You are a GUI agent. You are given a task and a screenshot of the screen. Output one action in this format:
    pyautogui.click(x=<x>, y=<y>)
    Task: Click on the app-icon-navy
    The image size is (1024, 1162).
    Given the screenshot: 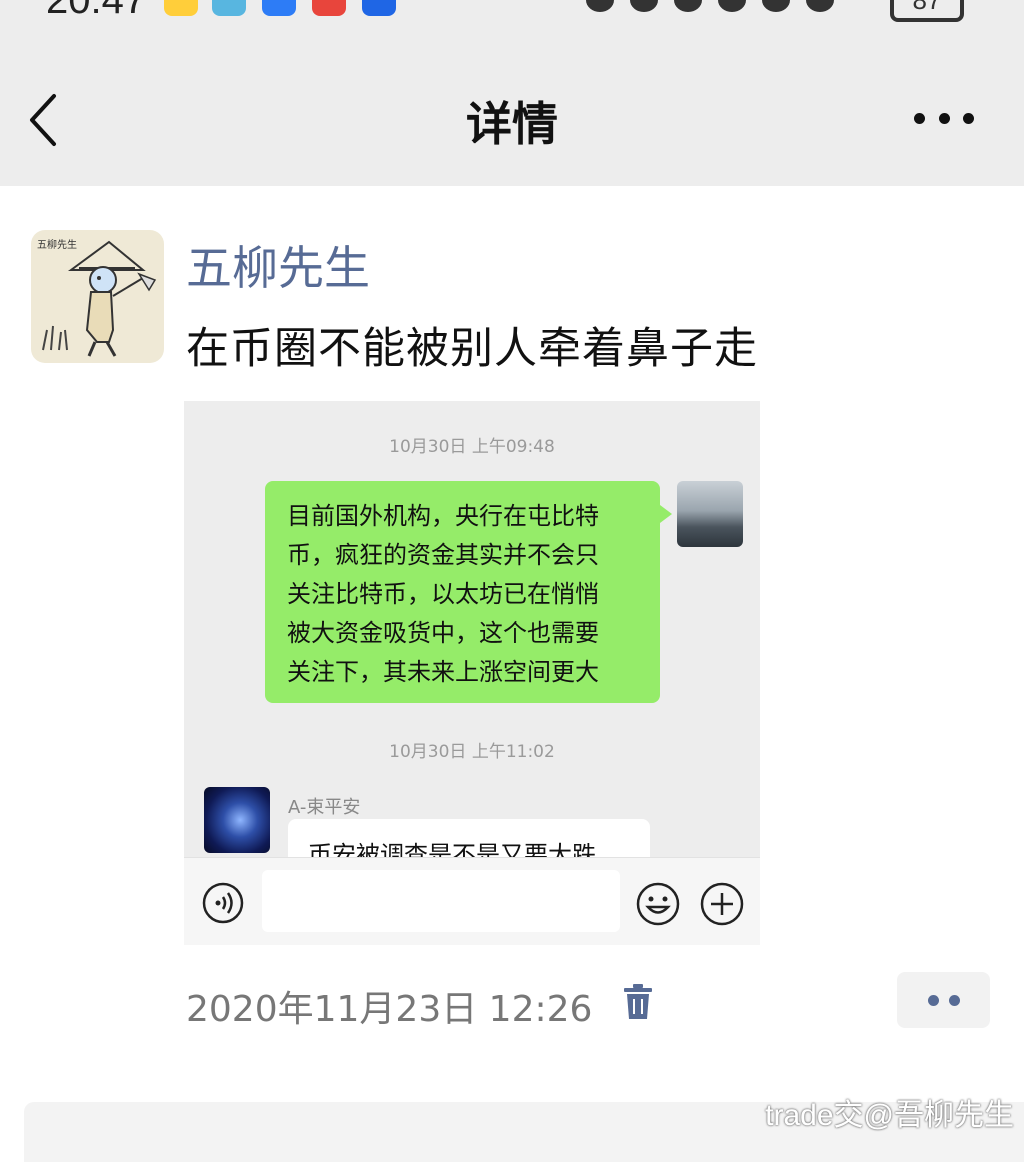 What is the action you would take?
    pyautogui.click(x=379, y=8)
    